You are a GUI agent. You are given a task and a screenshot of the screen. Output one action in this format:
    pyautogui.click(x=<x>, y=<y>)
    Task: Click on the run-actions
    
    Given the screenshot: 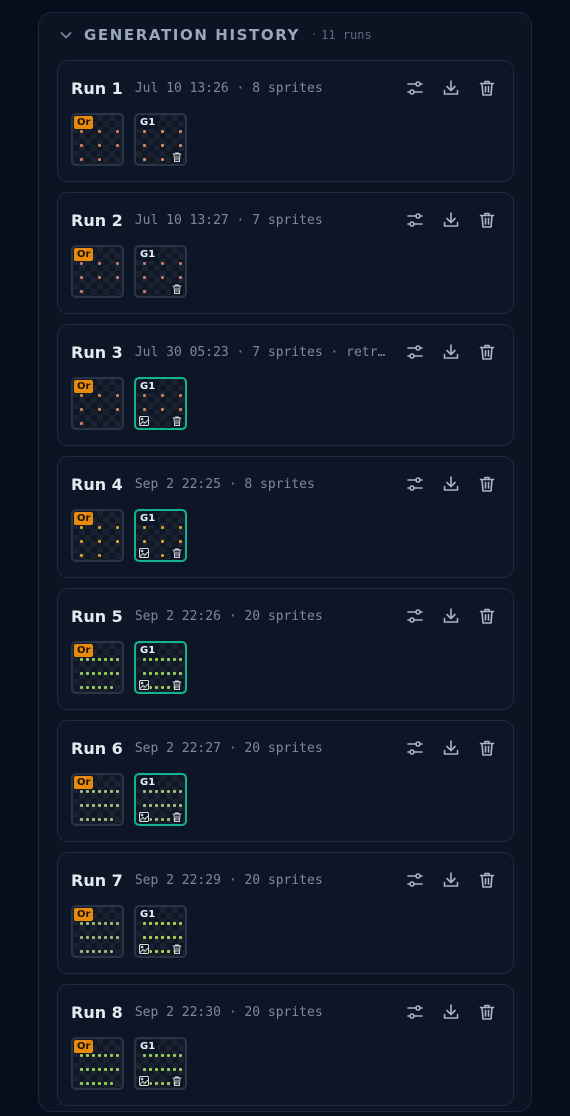 What is the action you would take?
    pyautogui.click(x=451, y=484)
    